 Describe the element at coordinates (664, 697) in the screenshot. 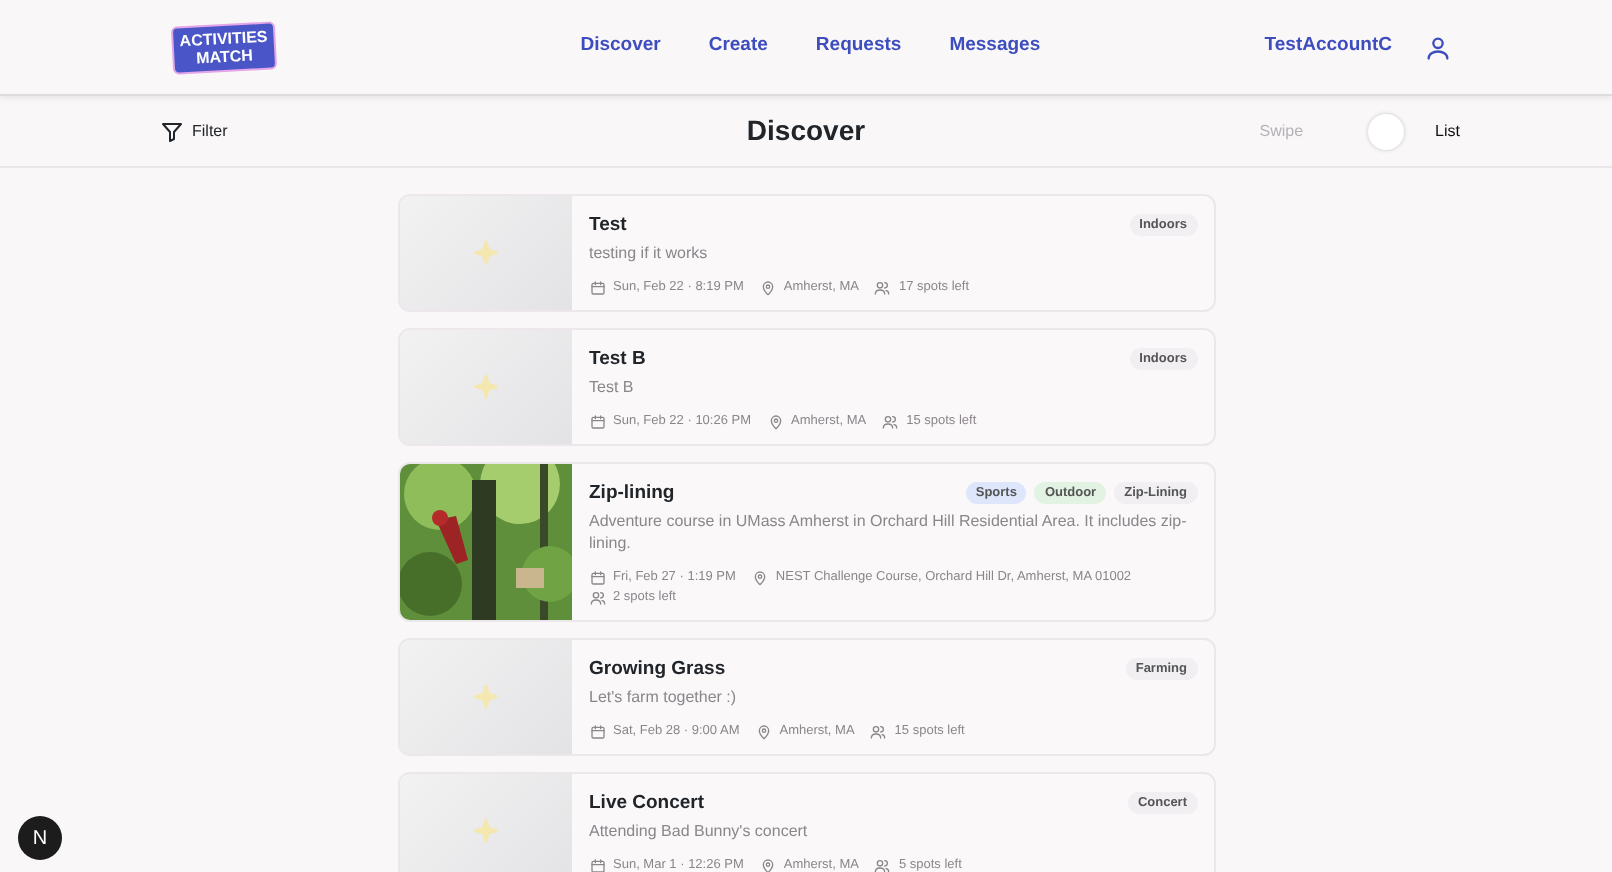

I see `activity-description: Let's farm together :)` at that location.